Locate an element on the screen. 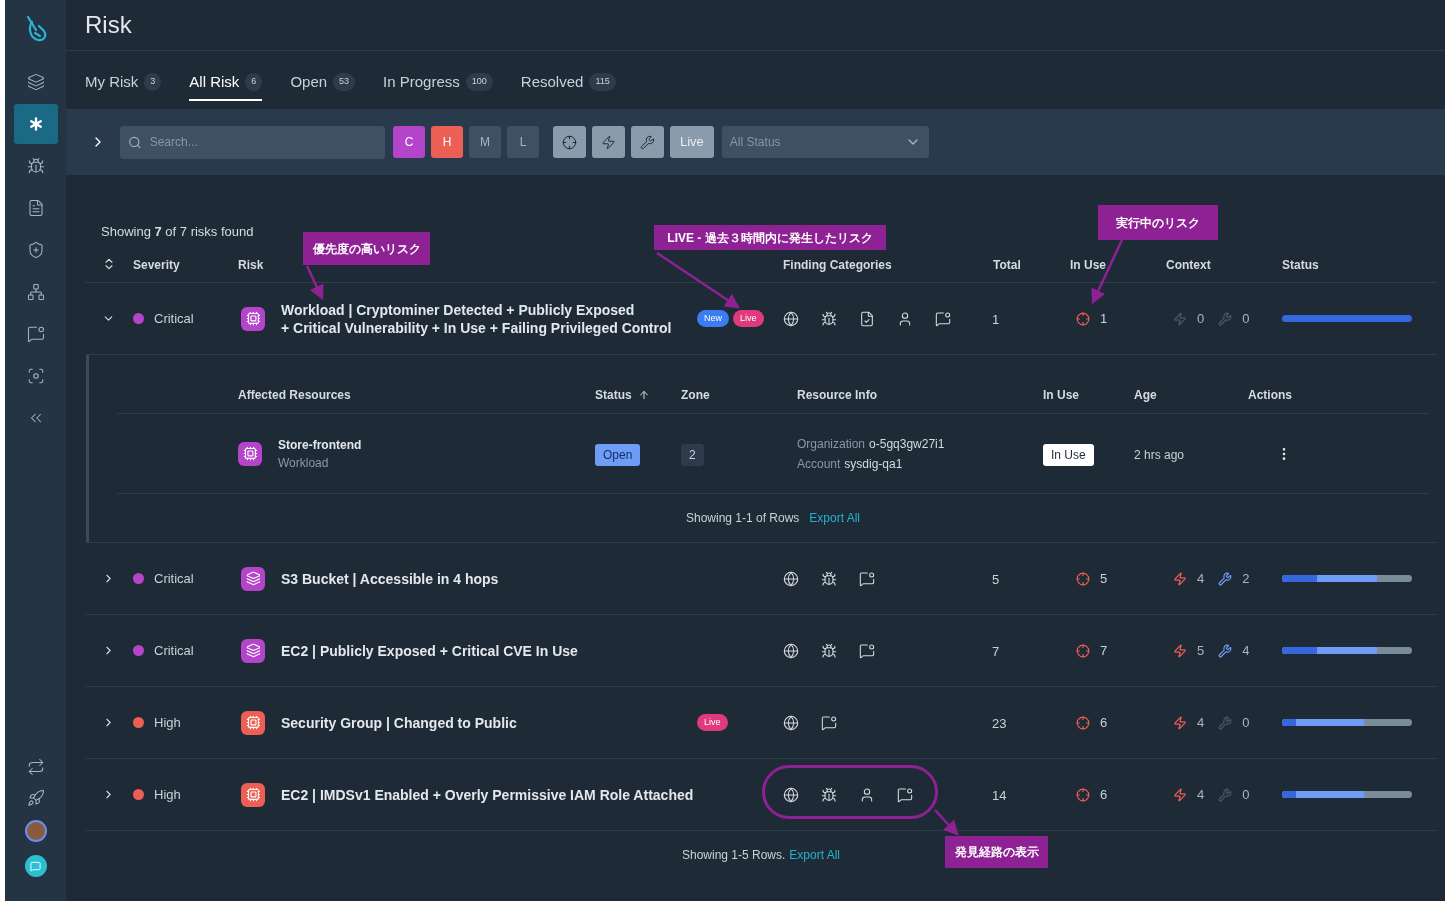 Image resolution: width=1449 pixels, height=908 pixels. pagination-text: Showing 1-5 Rows. is located at coordinates (733, 855).